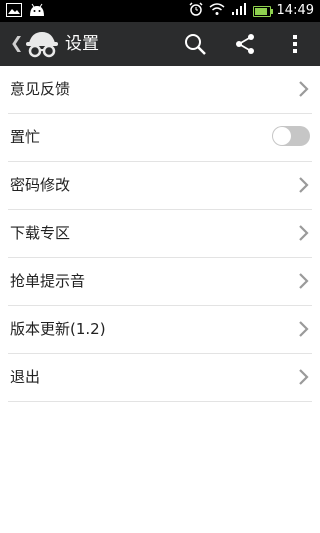  Describe the element at coordinates (40, 185) in the screenshot. I see `settings-item-label: 密码修改` at that location.